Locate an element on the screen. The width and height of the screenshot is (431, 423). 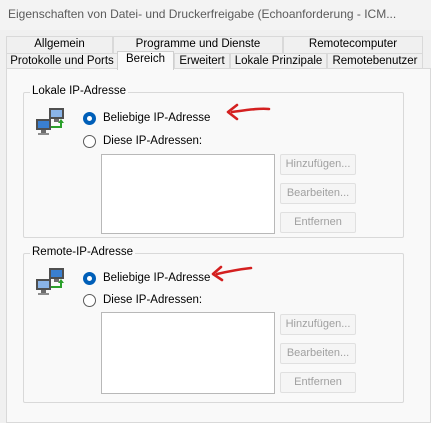
local-remove-button: Entfernen is located at coordinates (318, 222).